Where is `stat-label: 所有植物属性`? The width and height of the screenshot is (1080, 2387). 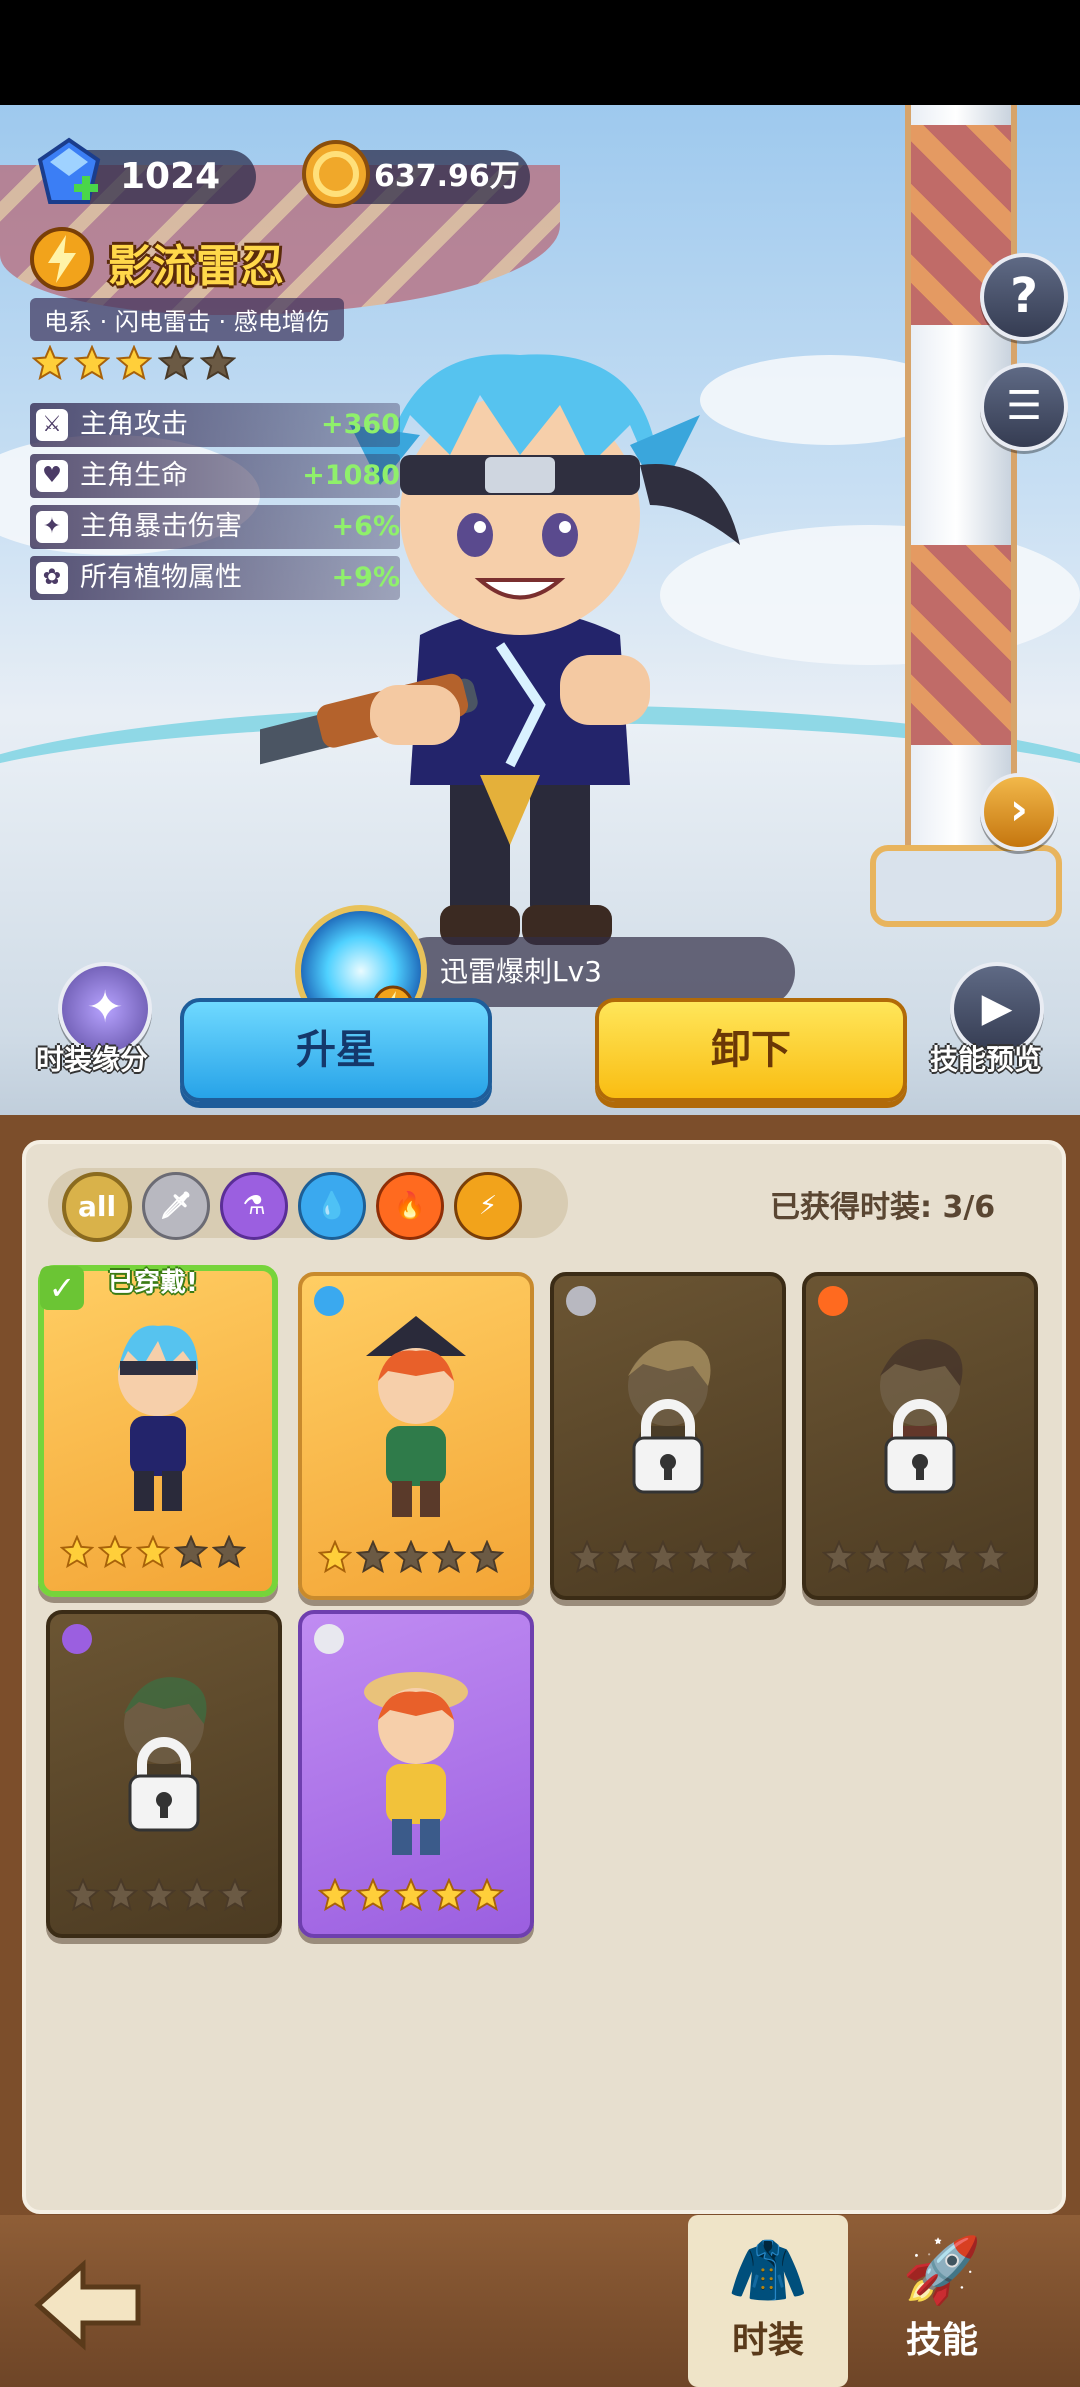 stat-label: 所有植物属性 is located at coordinates (161, 577).